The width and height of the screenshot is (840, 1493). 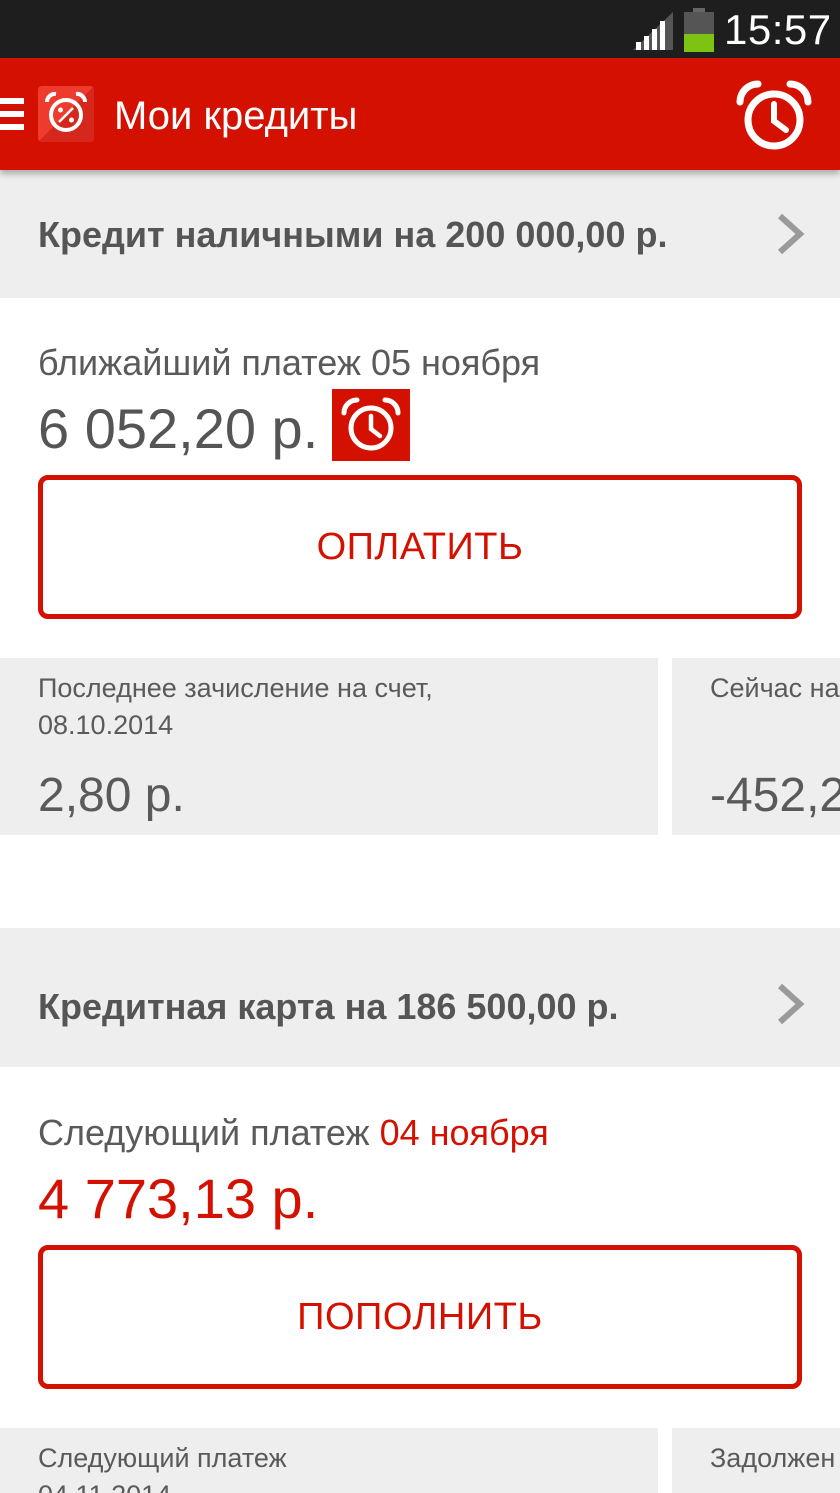 I want to click on next-payment-tile: Следующий платеж 04.11.2014, so click(x=329, y=1460).